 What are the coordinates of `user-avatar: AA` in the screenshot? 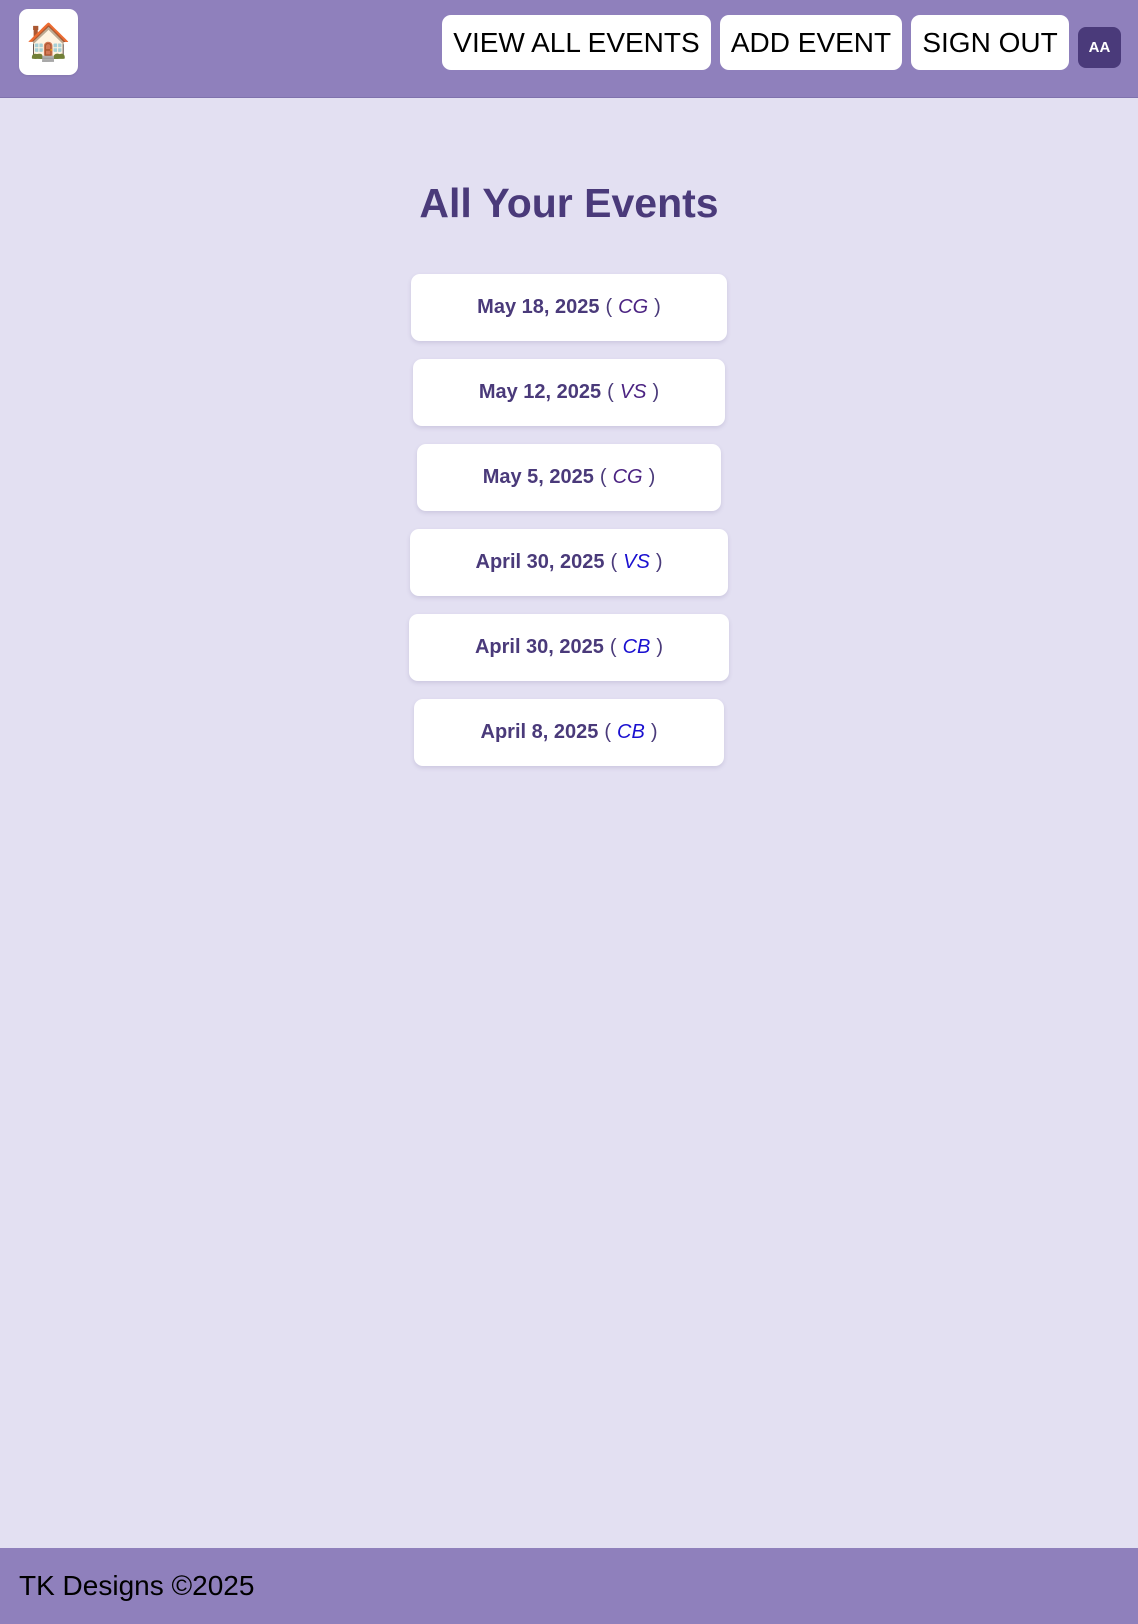 It's located at (1099, 47).